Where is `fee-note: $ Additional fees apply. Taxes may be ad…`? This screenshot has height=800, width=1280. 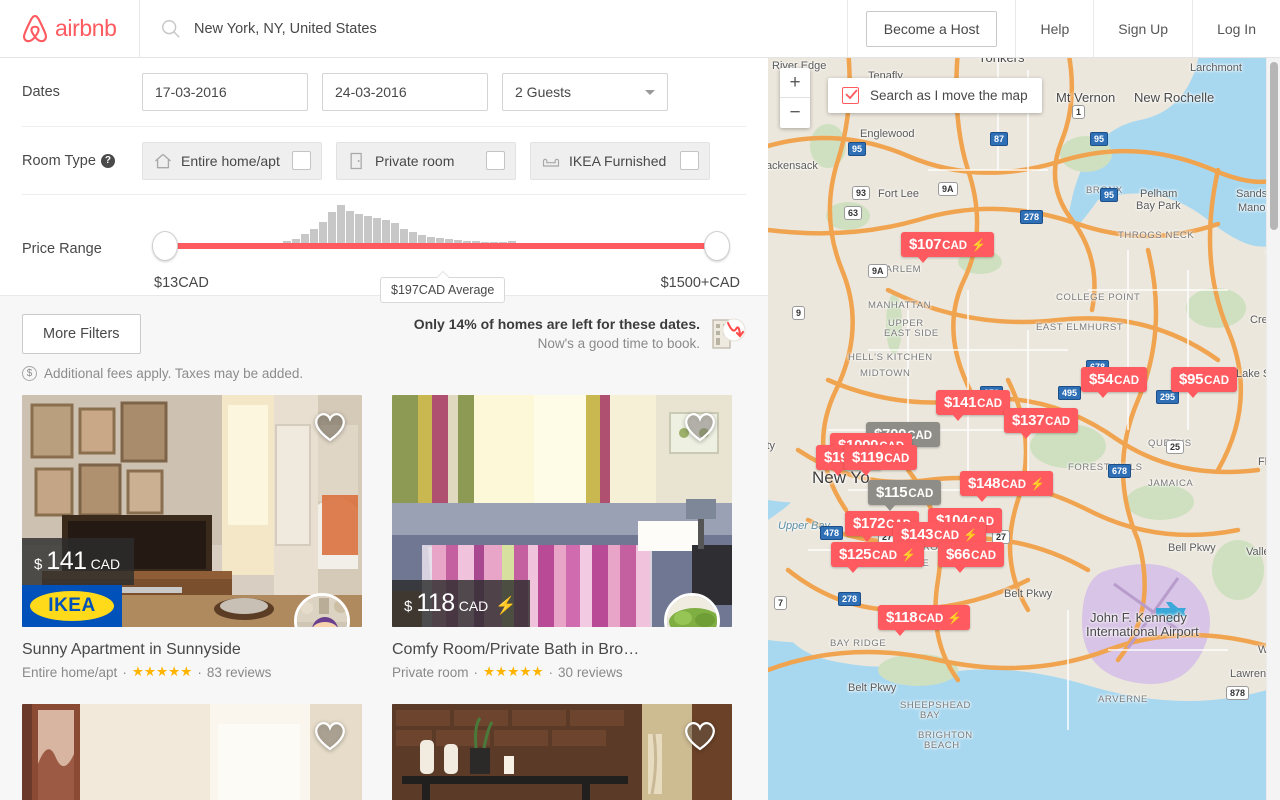 fee-note: $ Additional fees apply. Taxes may be ad… is located at coordinates (384, 374).